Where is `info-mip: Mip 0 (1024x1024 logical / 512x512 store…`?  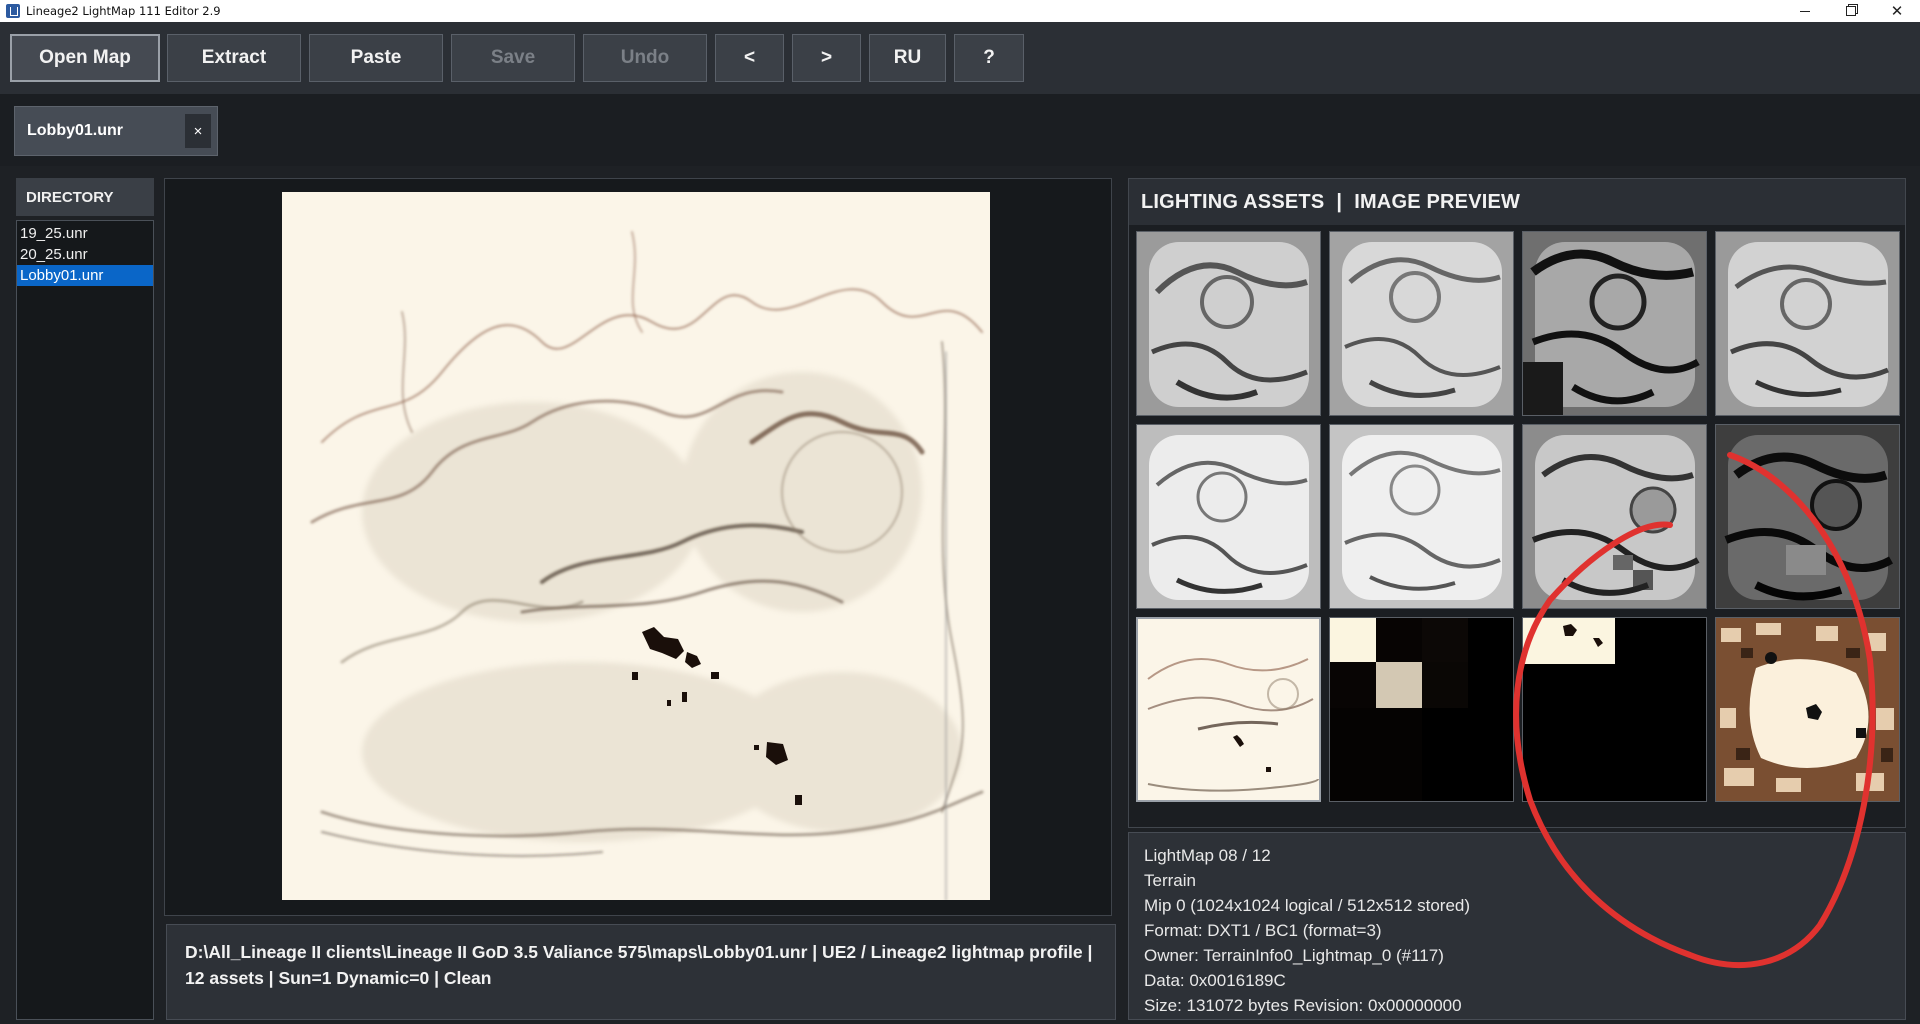
info-mip: Mip 0 (1024x1024 logical / 512x512 store… is located at coordinates (1307, 905).